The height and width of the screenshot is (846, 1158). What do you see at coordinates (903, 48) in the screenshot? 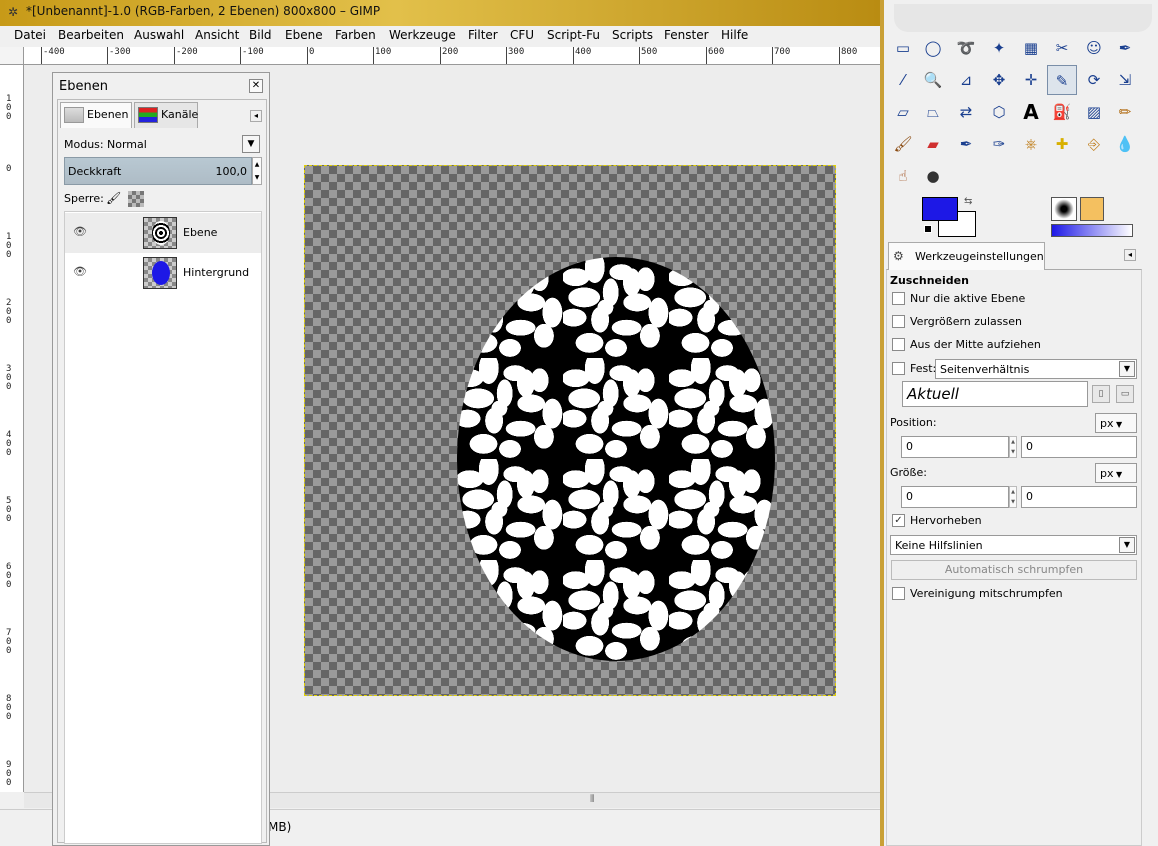
I see `rect-select-icon: ▭` at bounding box center [903, 48].